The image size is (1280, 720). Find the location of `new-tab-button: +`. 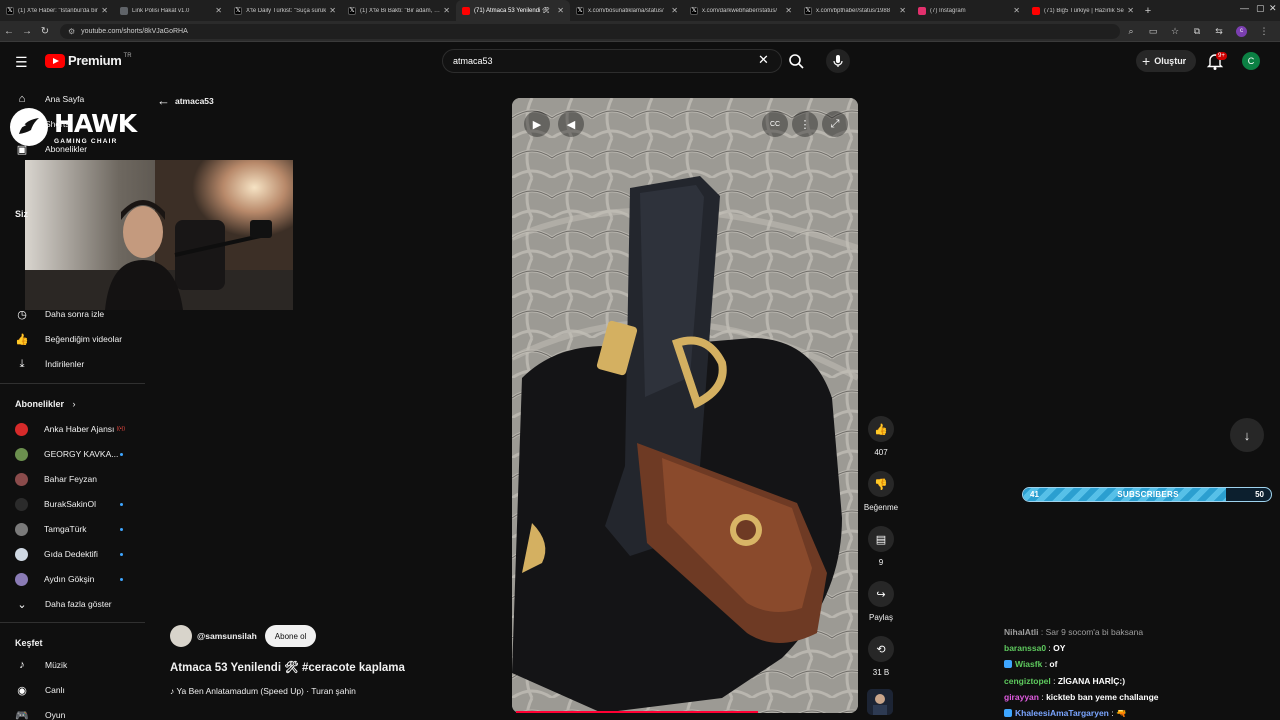

new-tab-button: + is located at coordinates (1148, 11).